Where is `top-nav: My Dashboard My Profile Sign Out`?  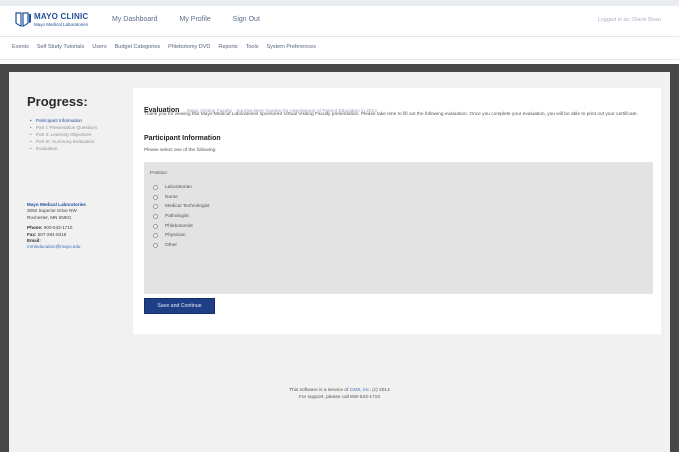
top-nav: My Dashboard My Profile Sign Out is located at coordinates (186, 19).